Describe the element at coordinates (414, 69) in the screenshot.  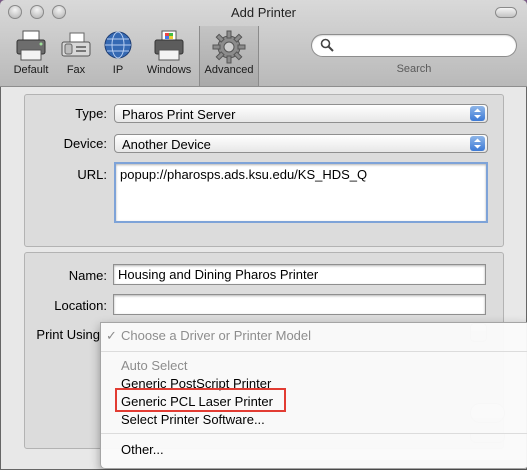
I see `search-label: Search` at that location.